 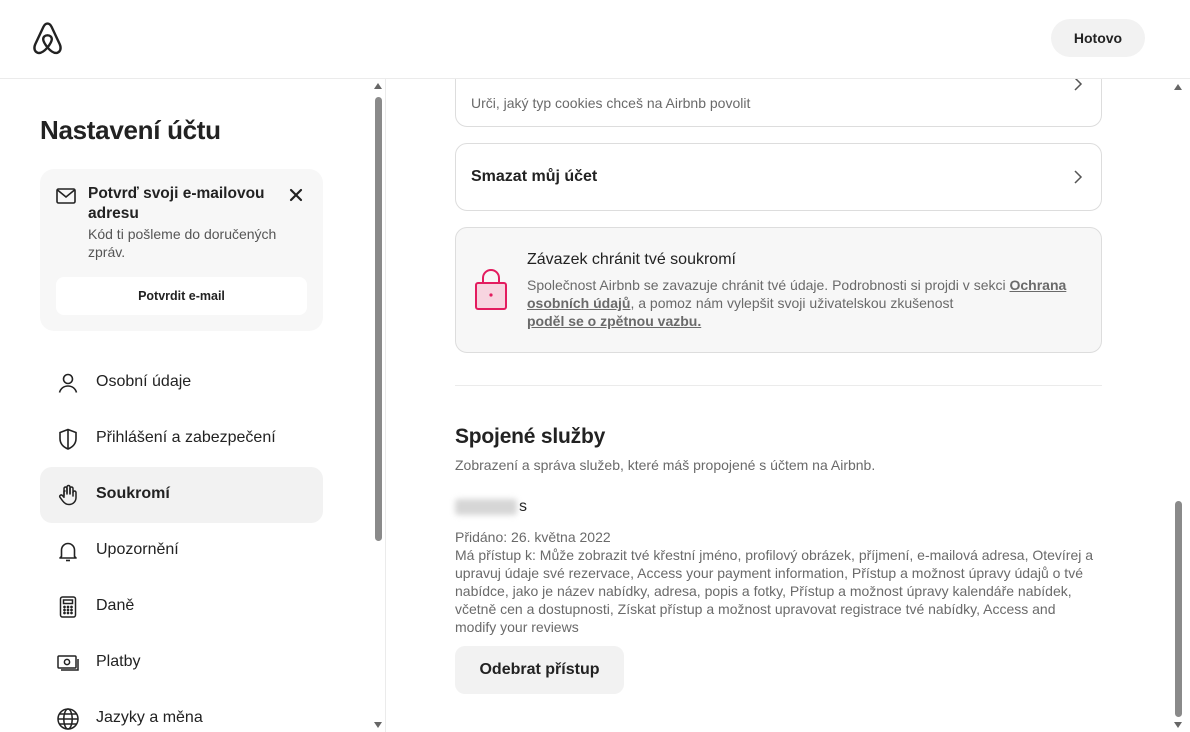 What do you see at coordinates (296, 195) in the screenshot?
I see `close-icon` at bounding box center [296, 195].